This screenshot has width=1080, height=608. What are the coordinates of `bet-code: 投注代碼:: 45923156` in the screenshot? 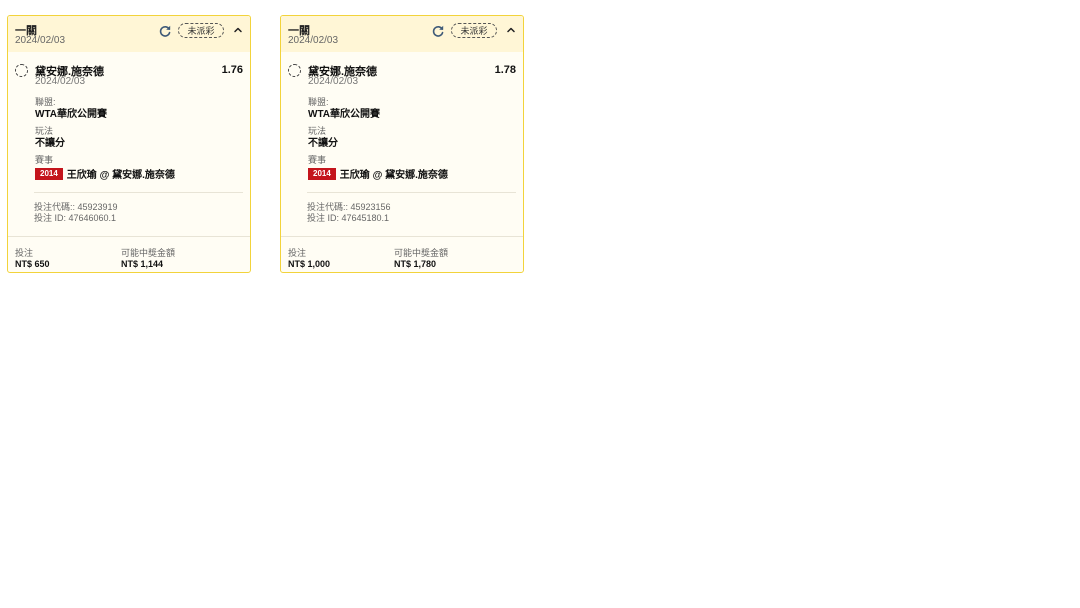 It's located at (349, 207).